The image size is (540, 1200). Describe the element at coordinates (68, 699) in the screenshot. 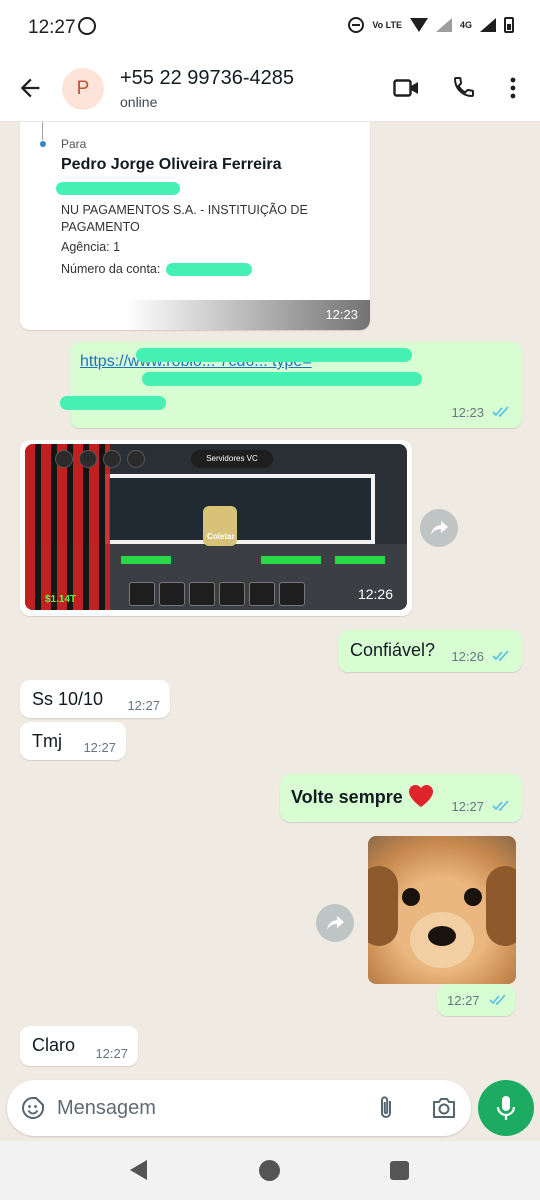

I see `message-text: Ss 10/10` at that location.